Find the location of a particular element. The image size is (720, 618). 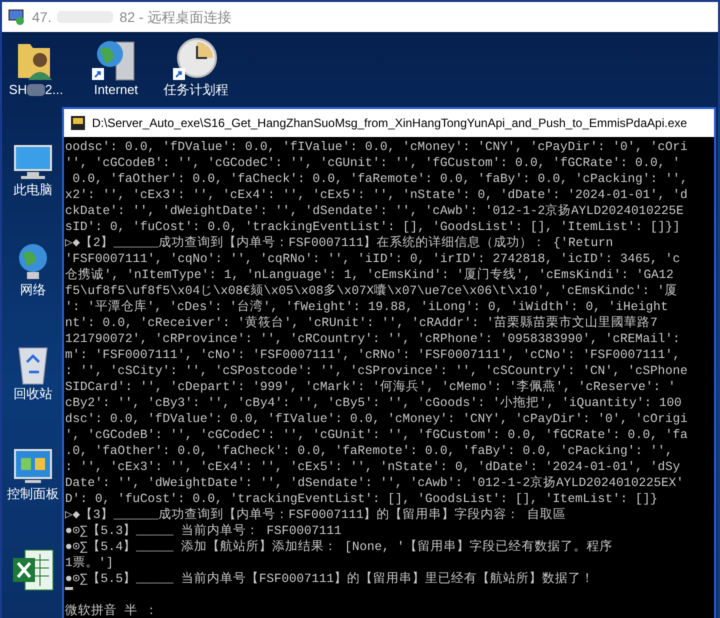

console-line: 仓携诚', 'nItemType': 1, 'nLanguage': 1, 'cEmsKind': '厦门专线', 'cEmsKindi': 'GA12 is located at coordinates (370, 275).